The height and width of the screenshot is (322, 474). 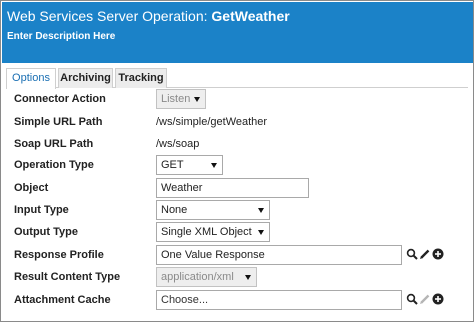 I want to click on row-output-type: Output Type Single XML Object, so click(x=237, y=233).